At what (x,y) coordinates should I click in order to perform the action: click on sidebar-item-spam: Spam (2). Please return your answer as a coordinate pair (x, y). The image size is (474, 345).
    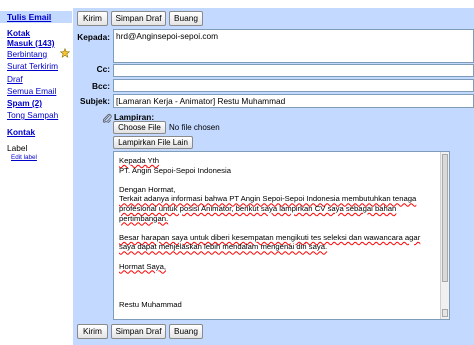
    Looking at the image, I should click on (24, 103).